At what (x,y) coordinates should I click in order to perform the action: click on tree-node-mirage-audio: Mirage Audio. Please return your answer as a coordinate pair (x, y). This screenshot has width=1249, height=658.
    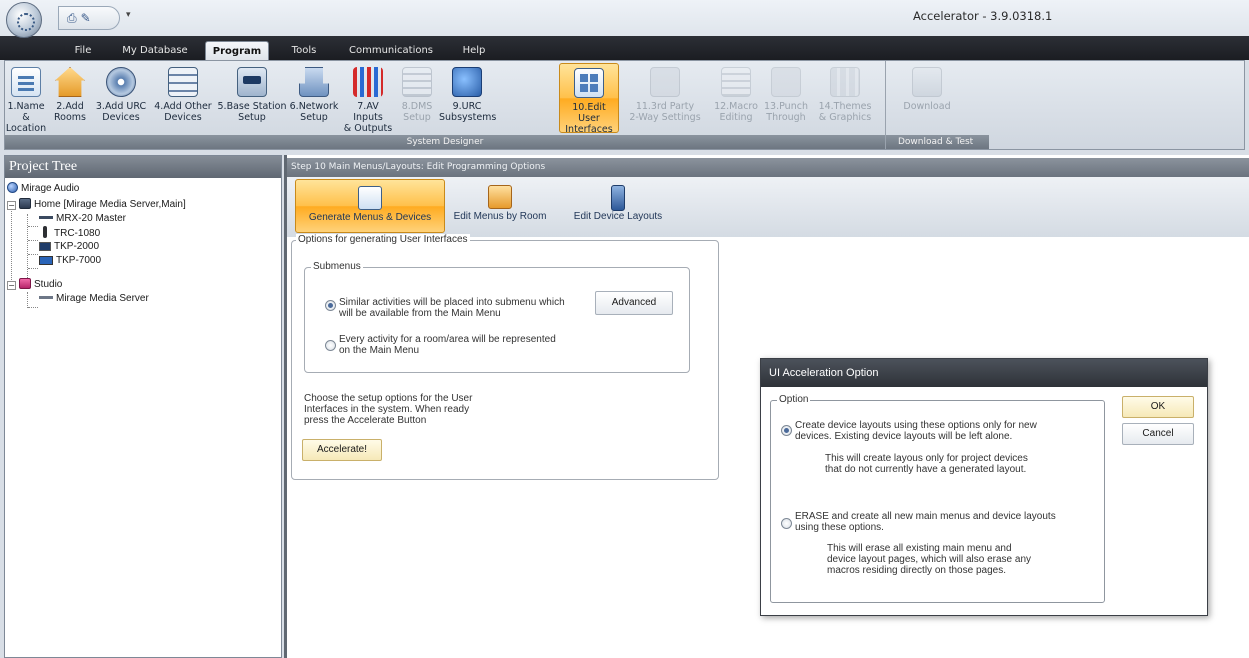
    Looking at the image, I should click on (43, 189).